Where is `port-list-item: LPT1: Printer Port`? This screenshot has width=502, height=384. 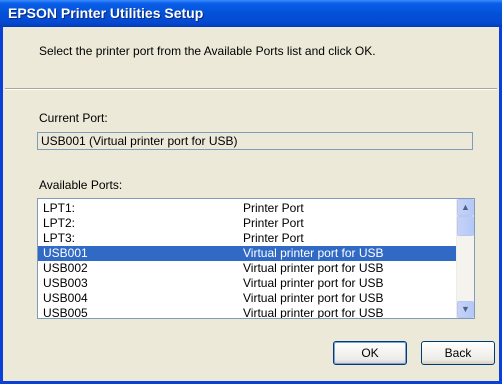
port-list-item: LPT1: Printer Port is located at coordinates (248, 208).